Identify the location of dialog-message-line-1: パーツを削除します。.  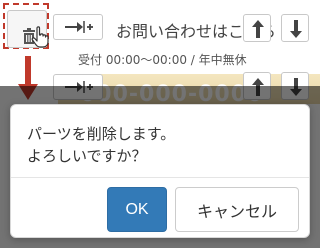
(101, 134).